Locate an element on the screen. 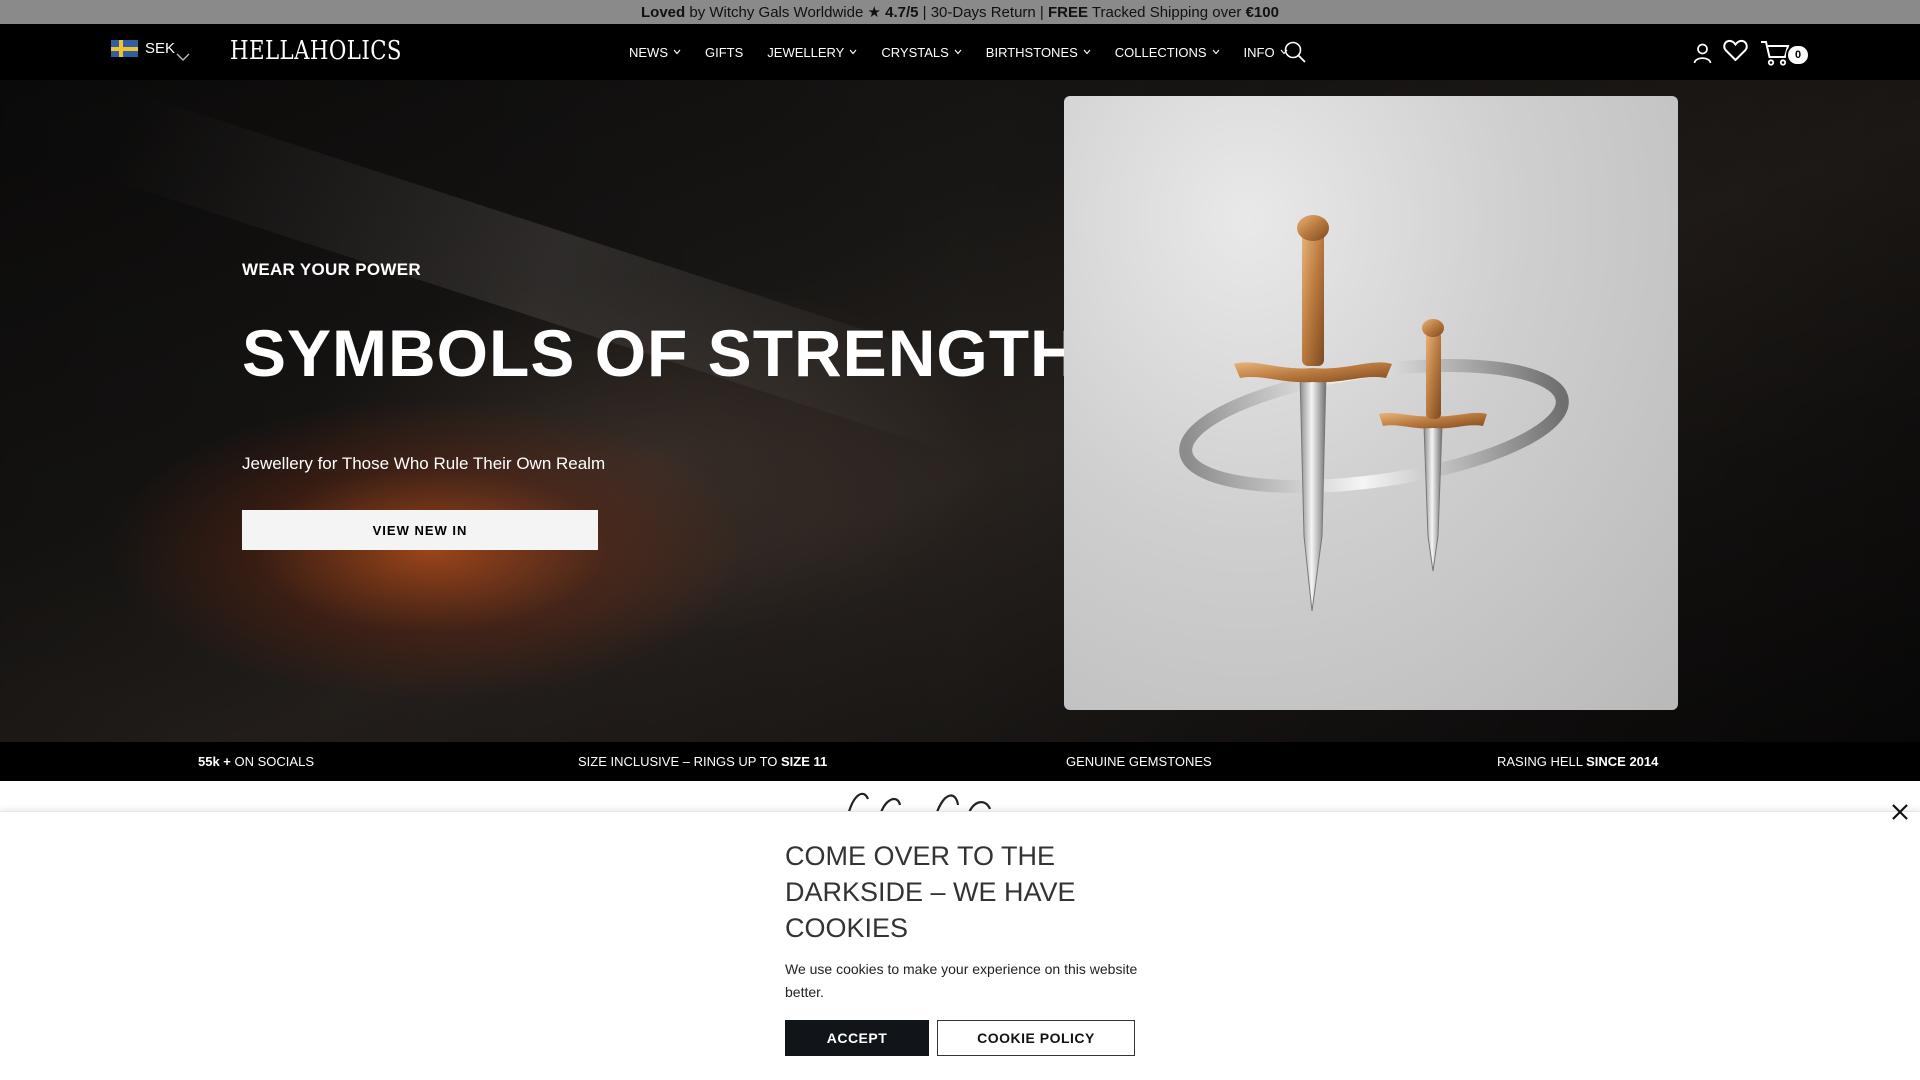 The height and width of the screenshot is (1080, 1920). nav-label: COLLECTIONS is located at coordinates (1160, 52).